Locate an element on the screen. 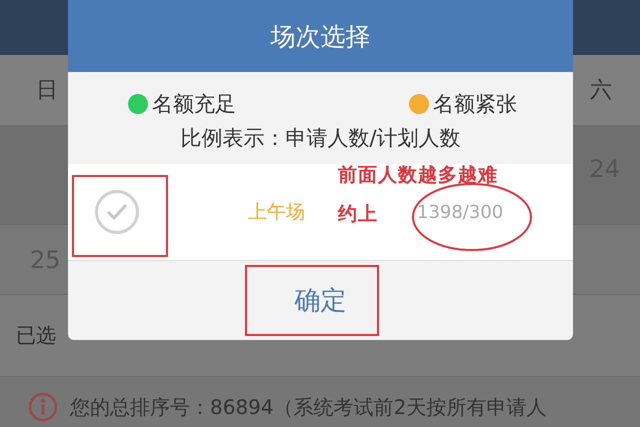  check-circle is located at coordinates (117, 212).